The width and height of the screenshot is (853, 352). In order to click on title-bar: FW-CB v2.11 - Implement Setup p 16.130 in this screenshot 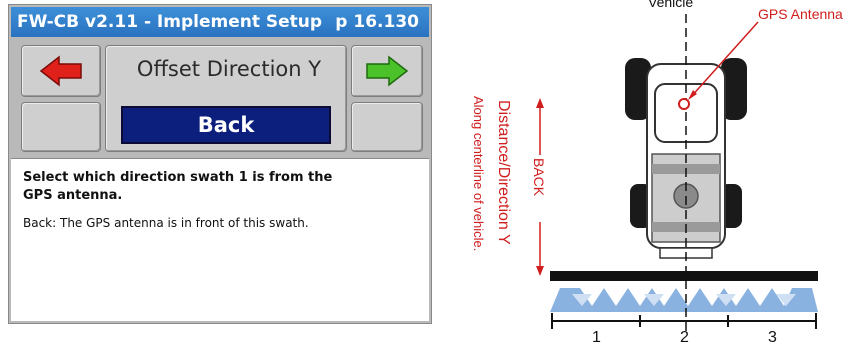, I will do `click(220, 22)`.